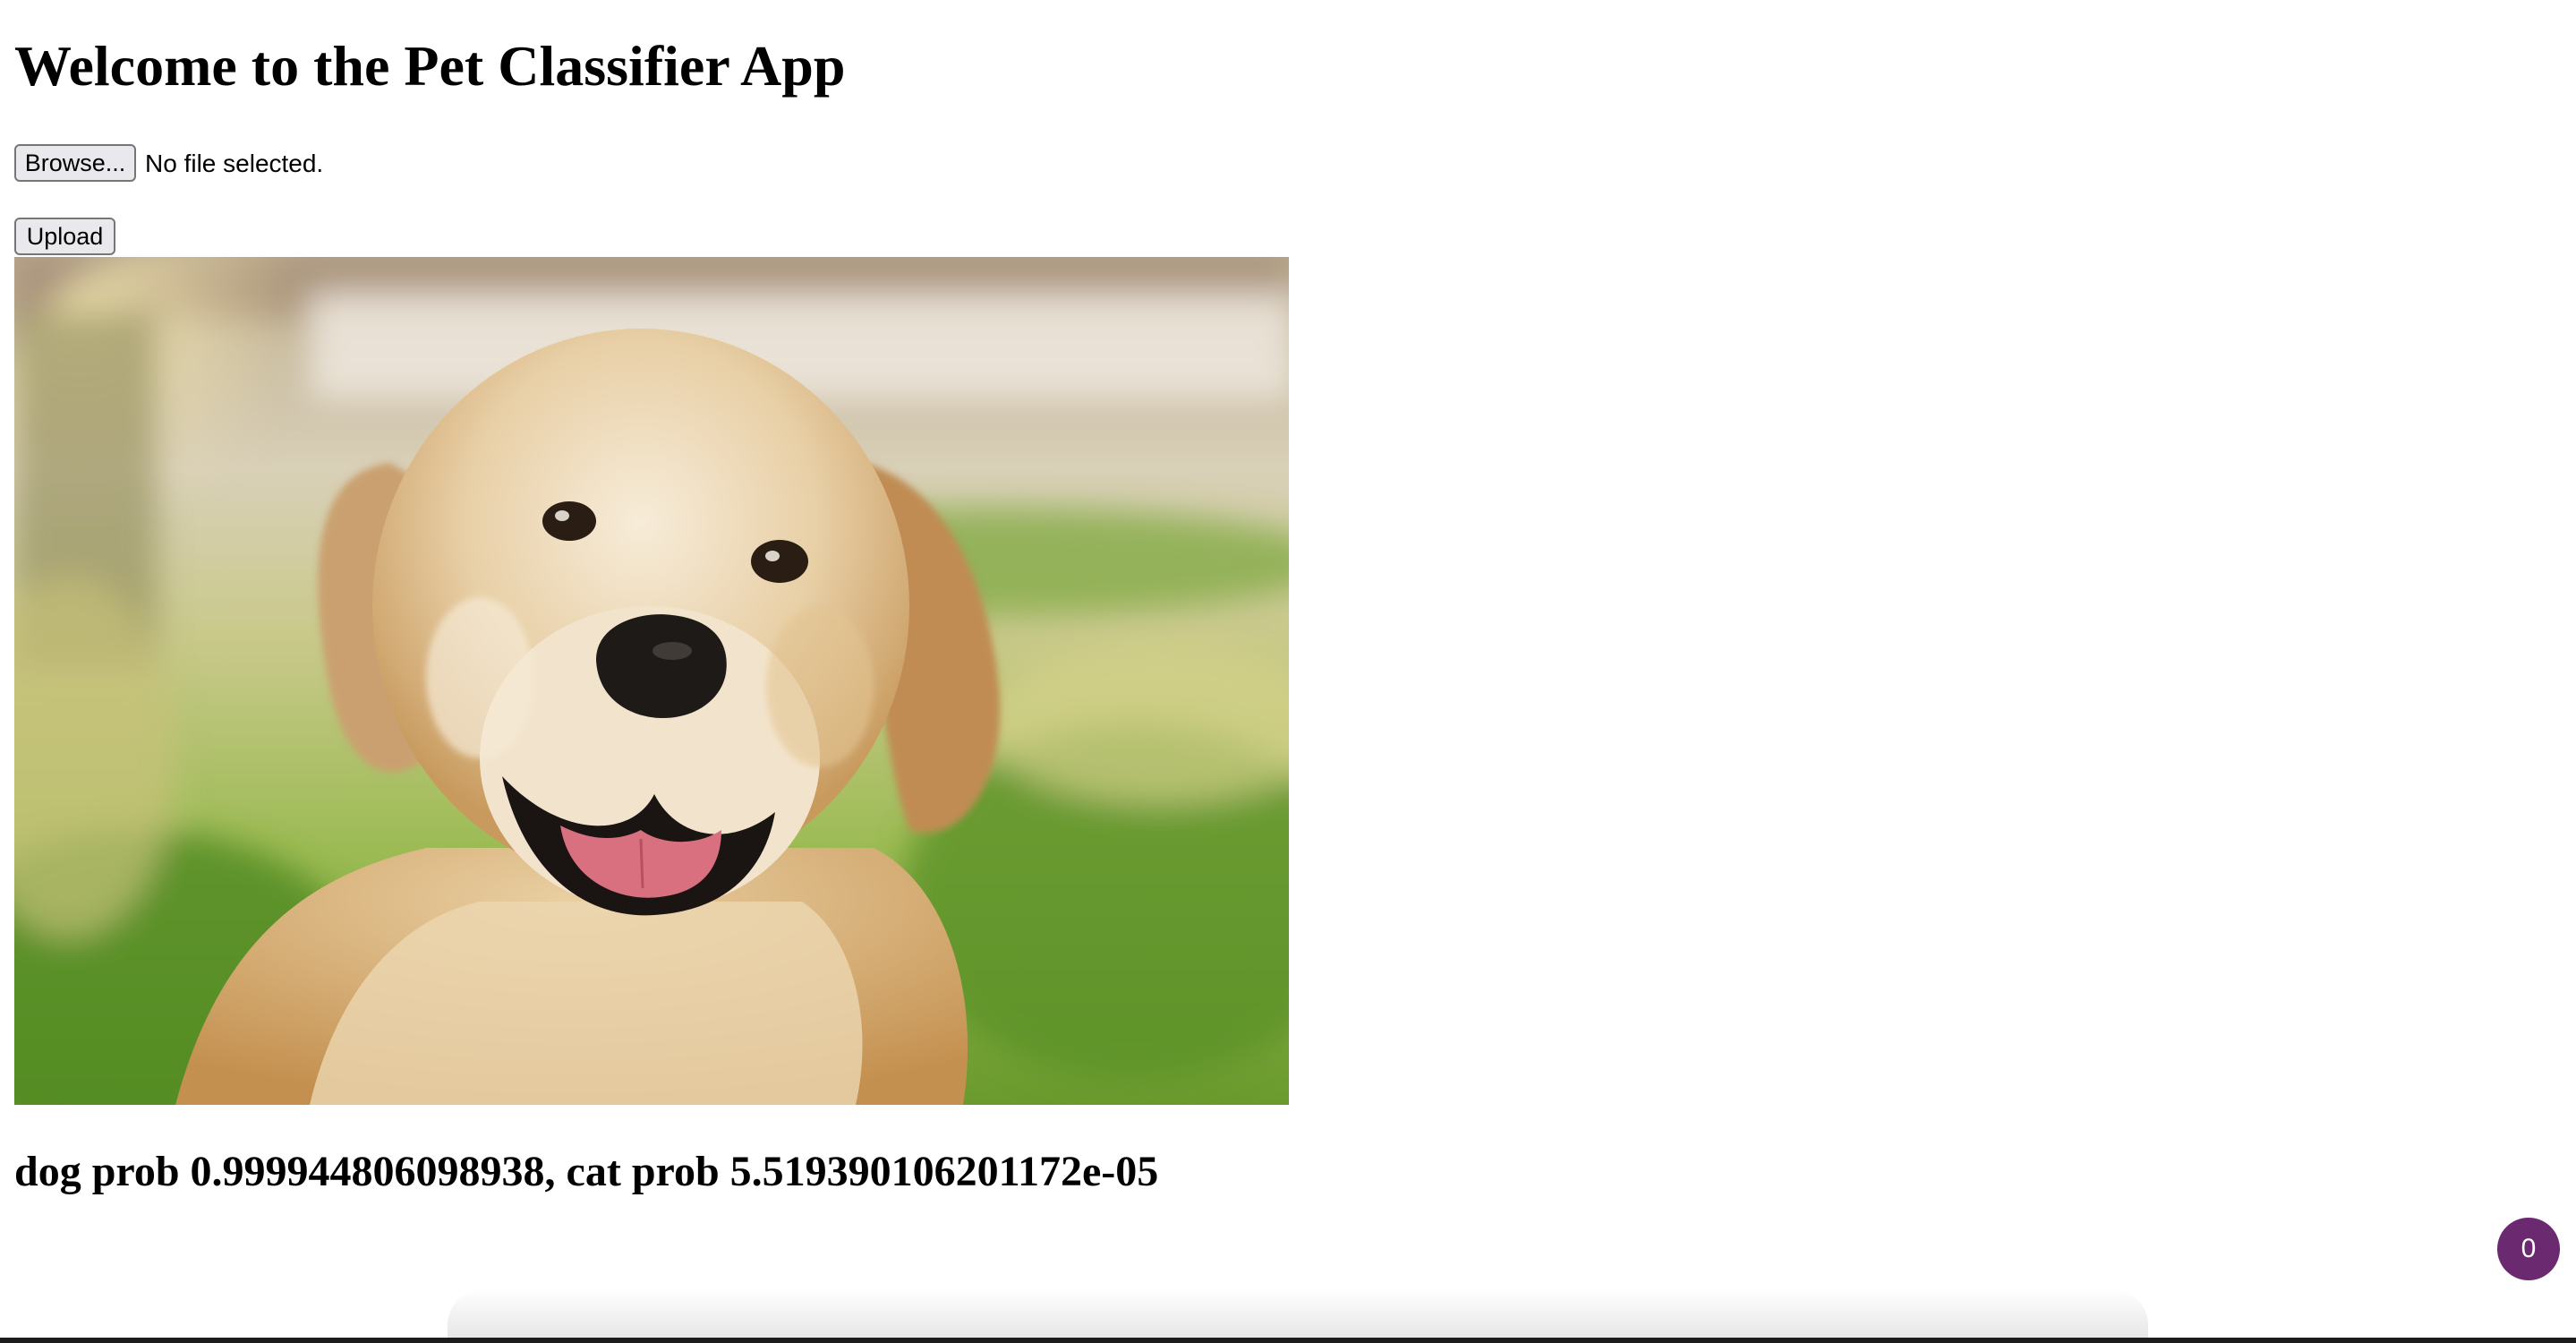 The height and width of the screenshot is (1343, 2576). I want to click on upload-button: Upload, so click(64, 236).